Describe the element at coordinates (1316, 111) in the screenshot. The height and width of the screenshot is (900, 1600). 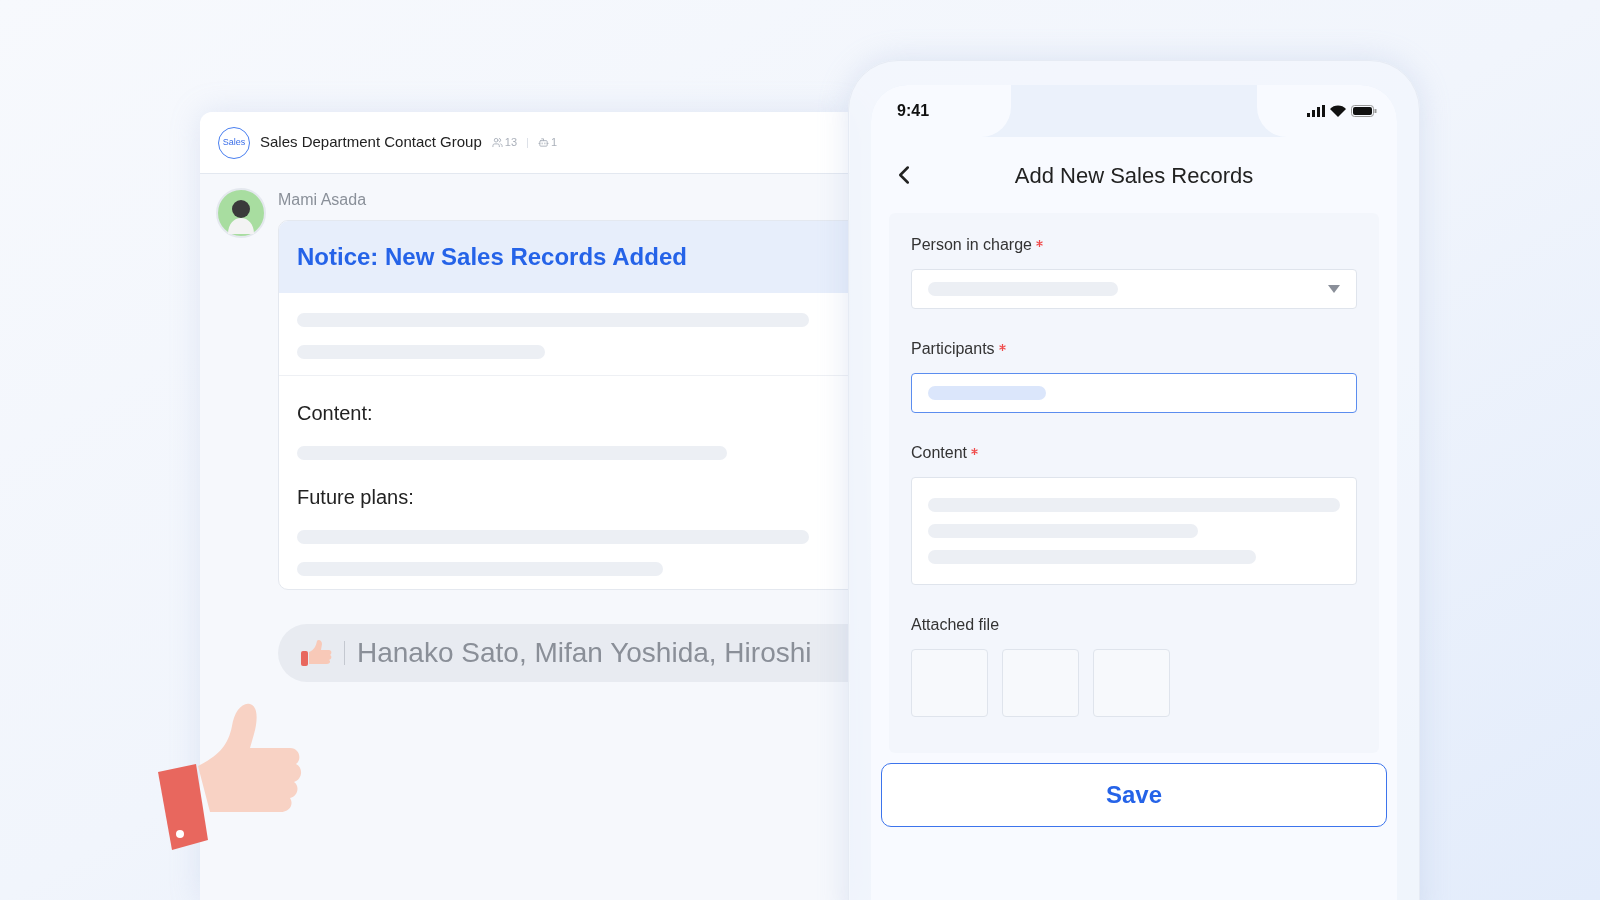
I see `signal-icon` at that location.